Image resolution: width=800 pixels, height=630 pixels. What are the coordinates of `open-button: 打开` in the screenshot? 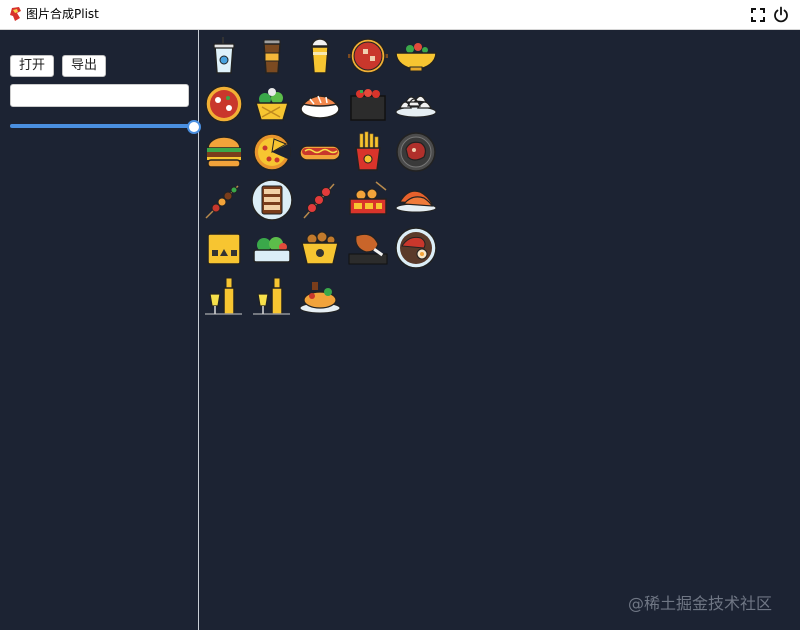 It's located at (32, 66).